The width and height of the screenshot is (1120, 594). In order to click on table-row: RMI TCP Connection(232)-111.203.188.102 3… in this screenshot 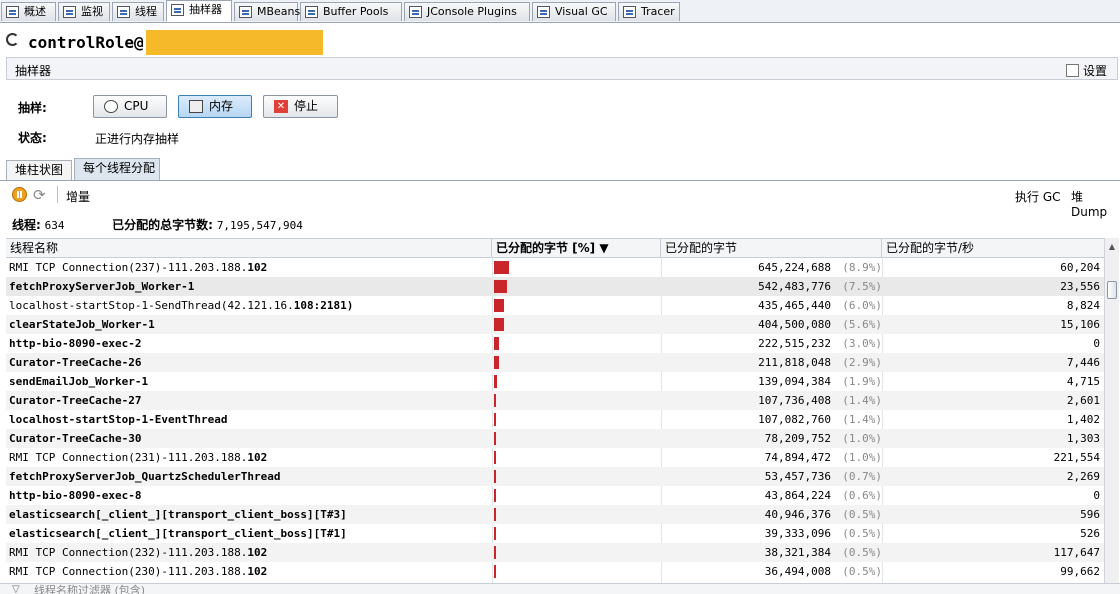, I will do `click(555, 552)`.